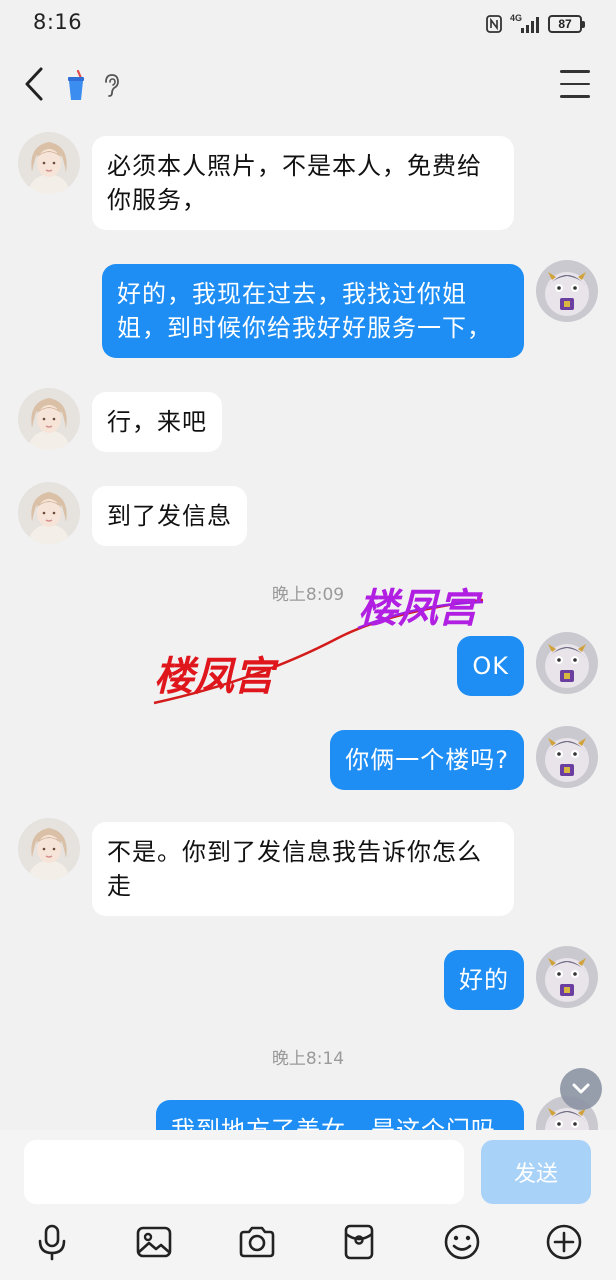 This screenshot has height=1280, width=616. I want to click on received-message-bubble: 行，来吧, so click(157, 422).